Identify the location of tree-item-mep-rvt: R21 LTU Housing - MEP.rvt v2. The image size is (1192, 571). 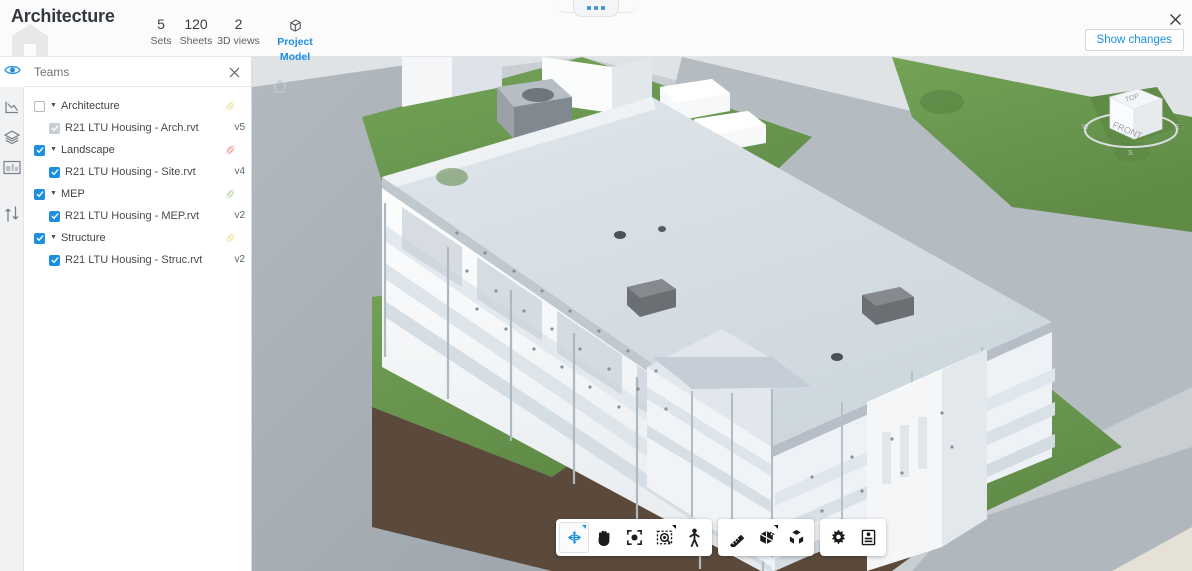
(137, 216).